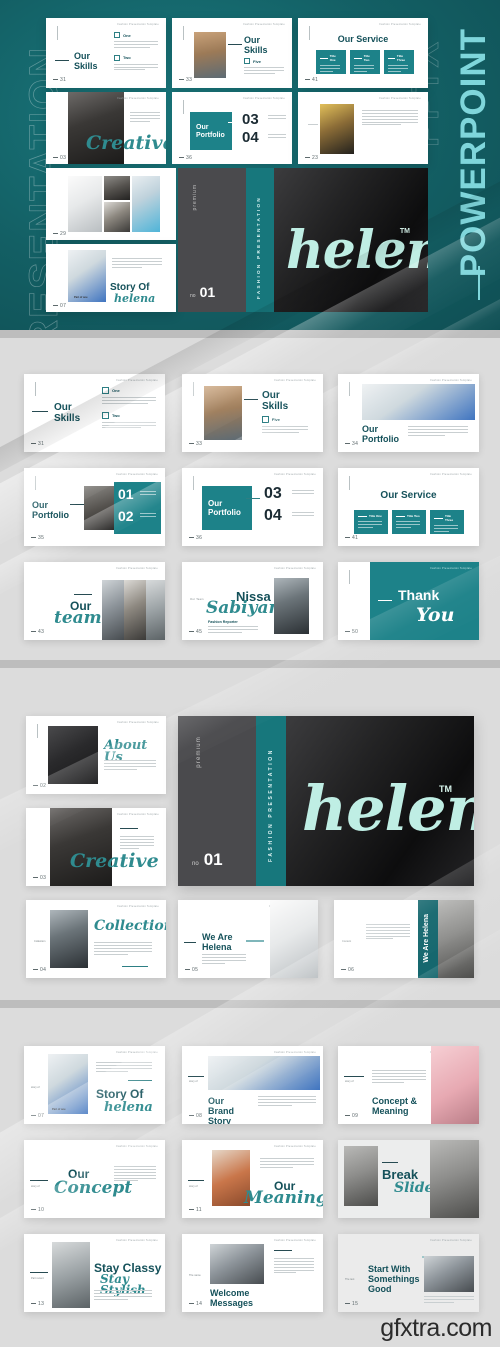 Image resolution: width=500 pixels, height=1347 pixels. I want to click on slide-card: Story Of helena Part of one 07, so click(111, 278).